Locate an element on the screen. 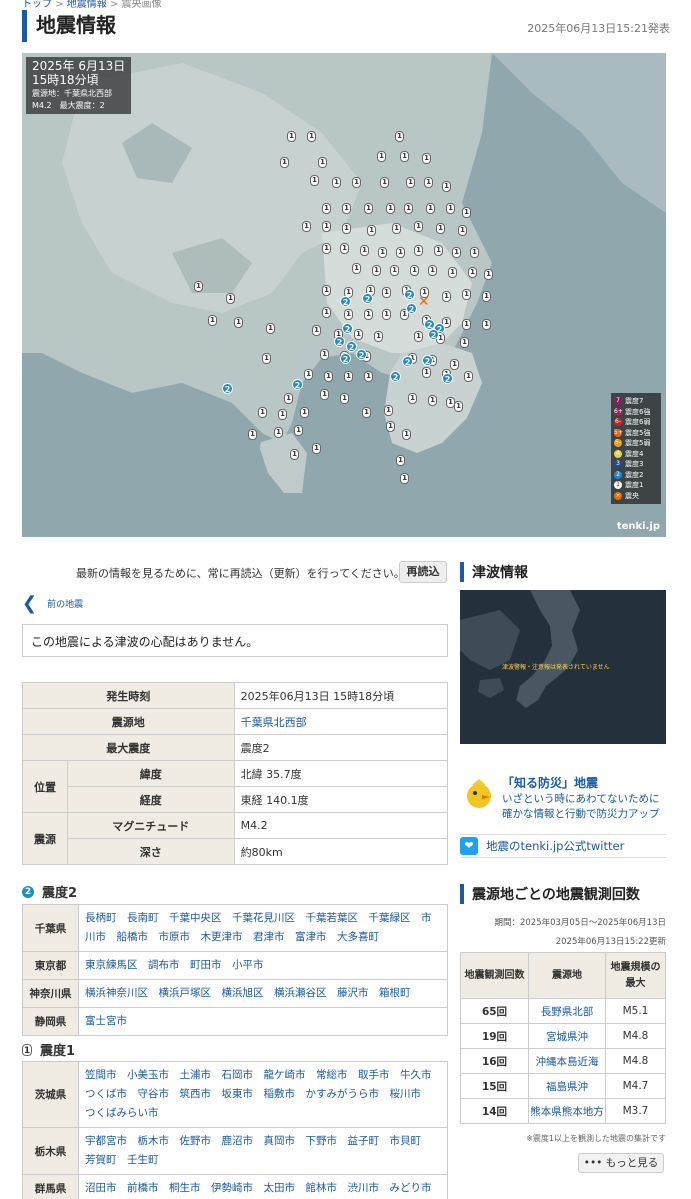 Image resolution: width=691 pixels, height=1199 pixels. epicenter-link: 千葉県北西部 is located at coordinates (274, 722).